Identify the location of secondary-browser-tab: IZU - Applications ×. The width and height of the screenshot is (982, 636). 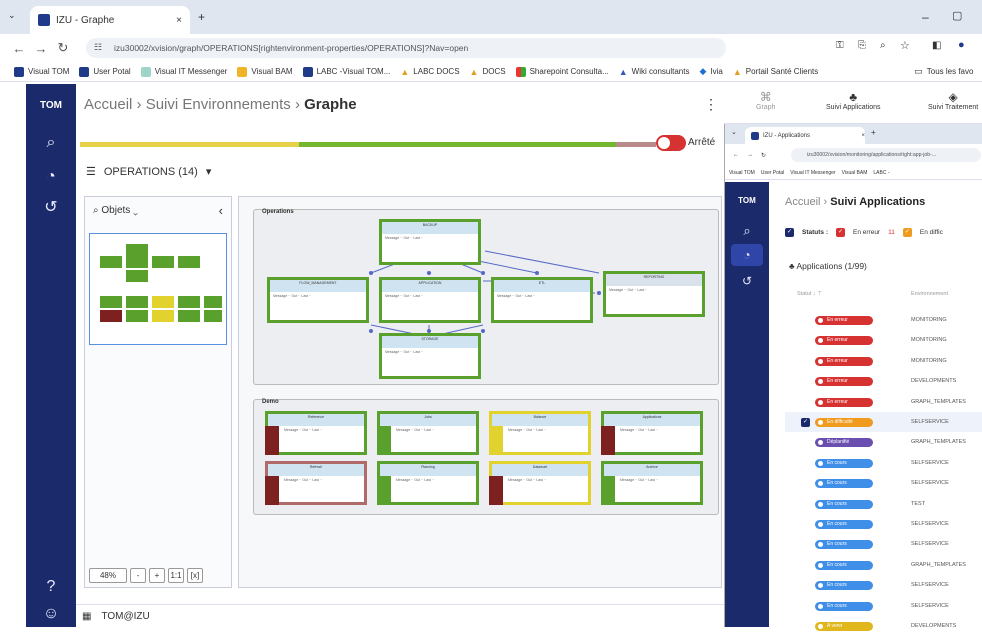
(805, 135).